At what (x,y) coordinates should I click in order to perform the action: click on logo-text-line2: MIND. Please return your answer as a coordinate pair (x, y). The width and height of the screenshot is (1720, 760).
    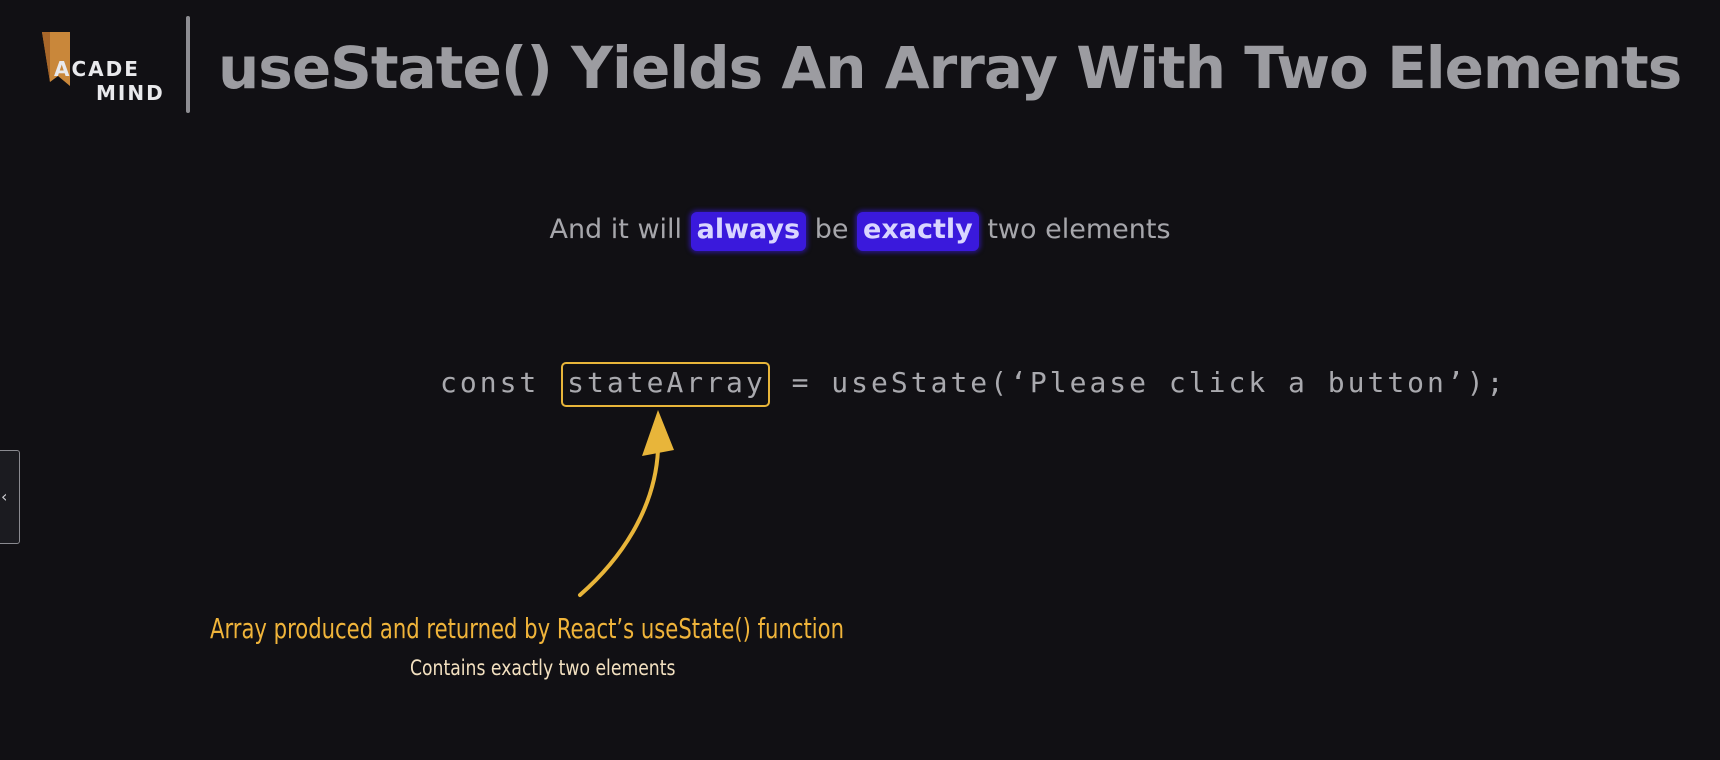
    Looking at the image, I should click on (130, 93).